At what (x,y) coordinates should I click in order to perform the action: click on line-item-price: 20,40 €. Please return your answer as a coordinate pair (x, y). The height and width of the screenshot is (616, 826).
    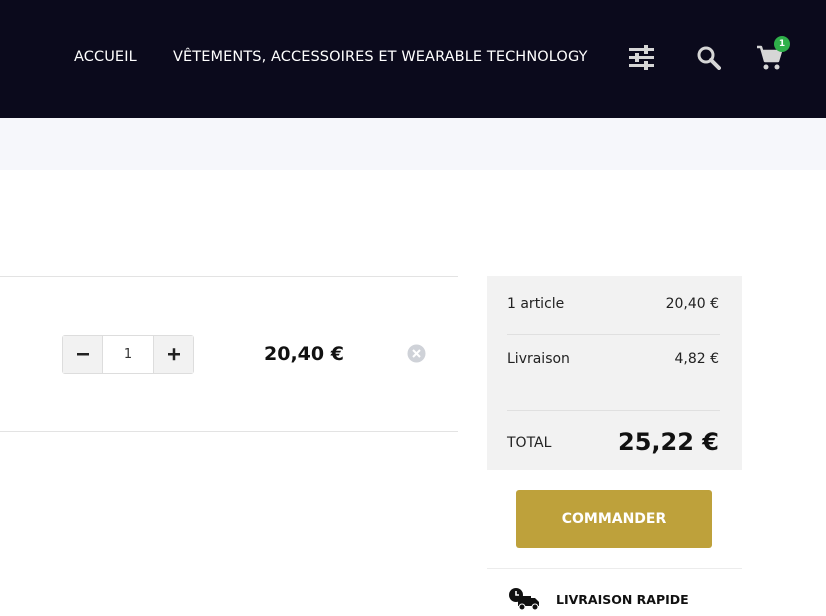
    Looking at the image, I should click on (304, 354).